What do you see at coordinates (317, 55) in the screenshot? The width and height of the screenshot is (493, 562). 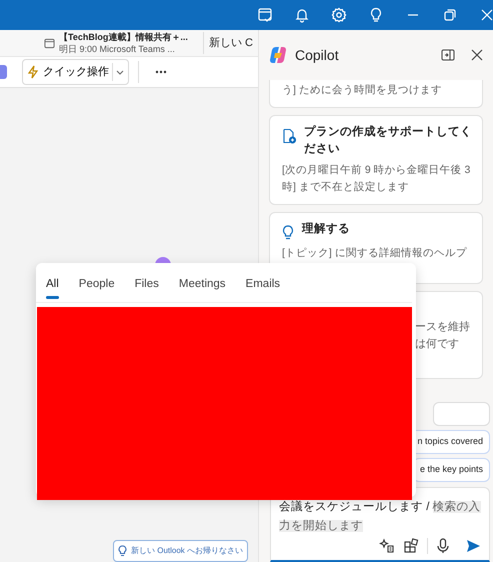 I see `panel-title: Copilot` at bounding box center [317, 55].